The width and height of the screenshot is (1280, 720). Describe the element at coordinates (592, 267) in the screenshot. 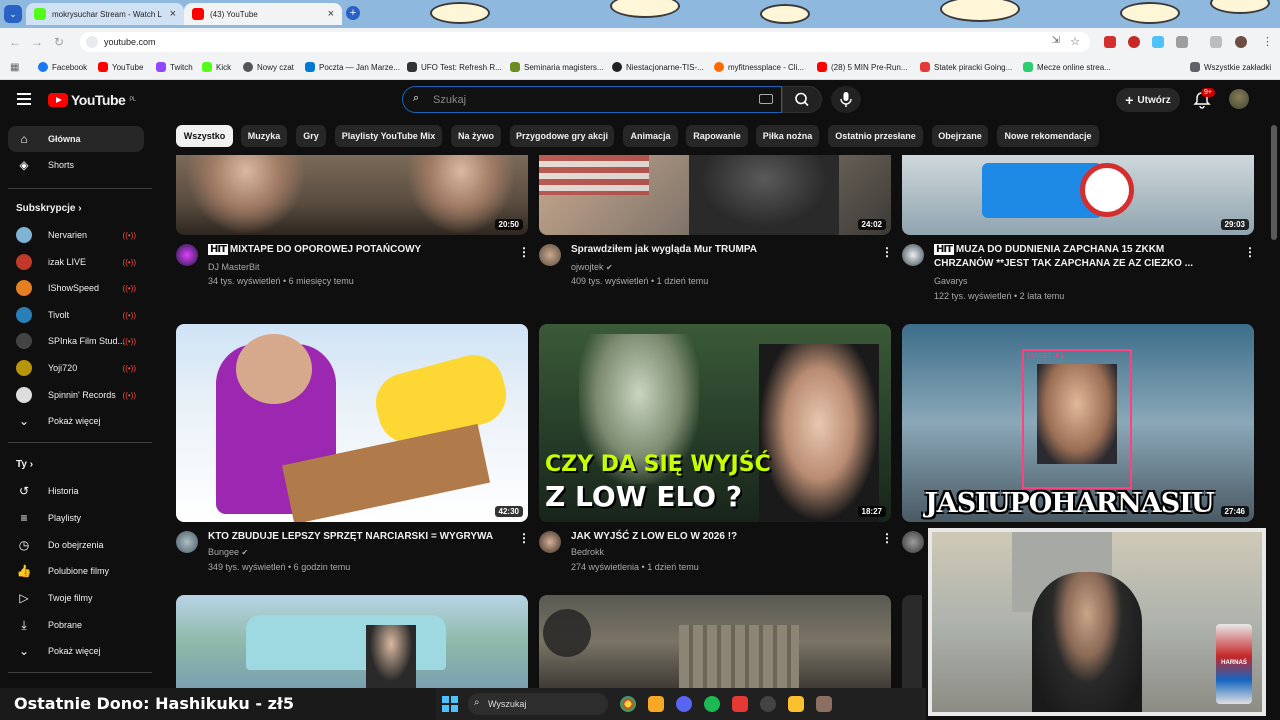

I see `channel-name: ojwojtek ✔` at that location.